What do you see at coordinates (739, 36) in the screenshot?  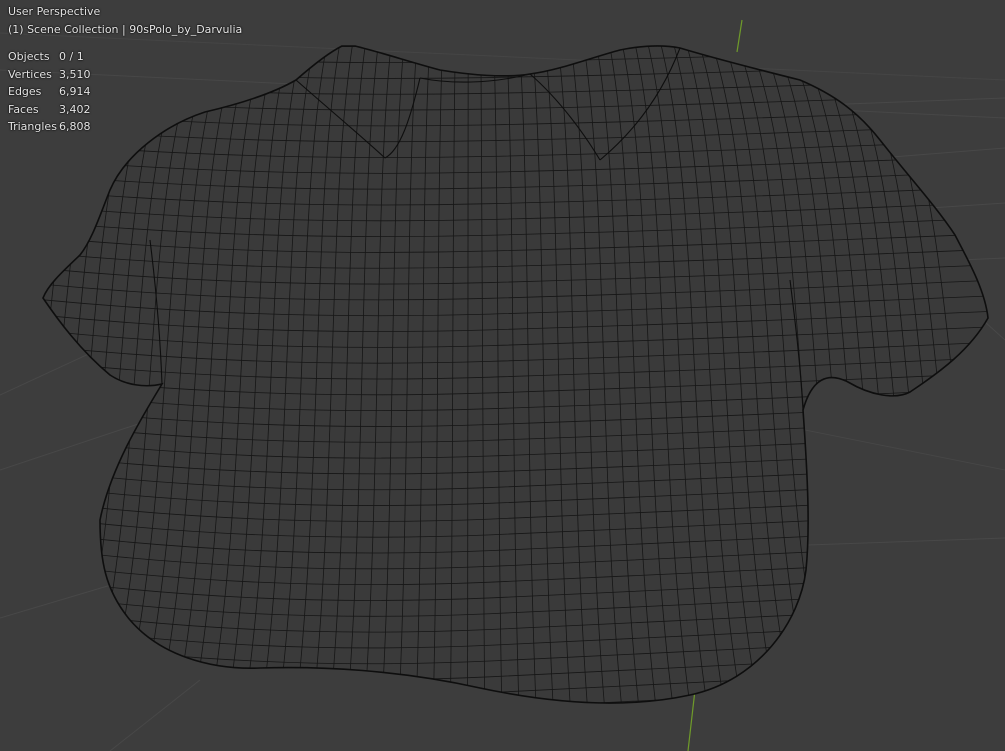 I see `y-axis-line` at bounding box center [739, 36].